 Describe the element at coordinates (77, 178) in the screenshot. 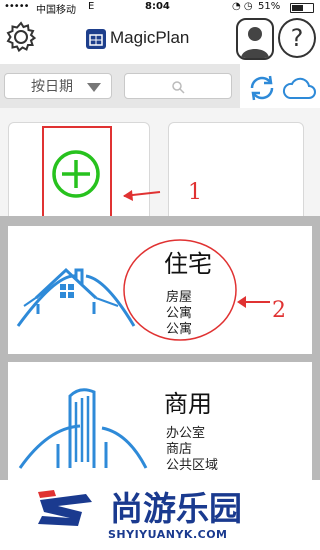

I see `highlight-box` at that location.